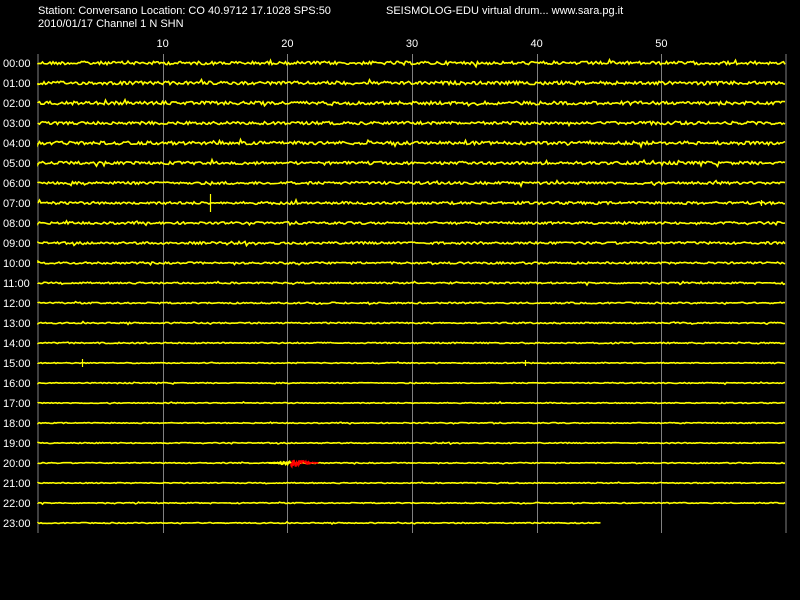 This screenshot has height=600, width=800. What do you see at coordinates (17, 444) in the screenshot?
I see `hour-label: 19:00` at bounding box center [17, 444].